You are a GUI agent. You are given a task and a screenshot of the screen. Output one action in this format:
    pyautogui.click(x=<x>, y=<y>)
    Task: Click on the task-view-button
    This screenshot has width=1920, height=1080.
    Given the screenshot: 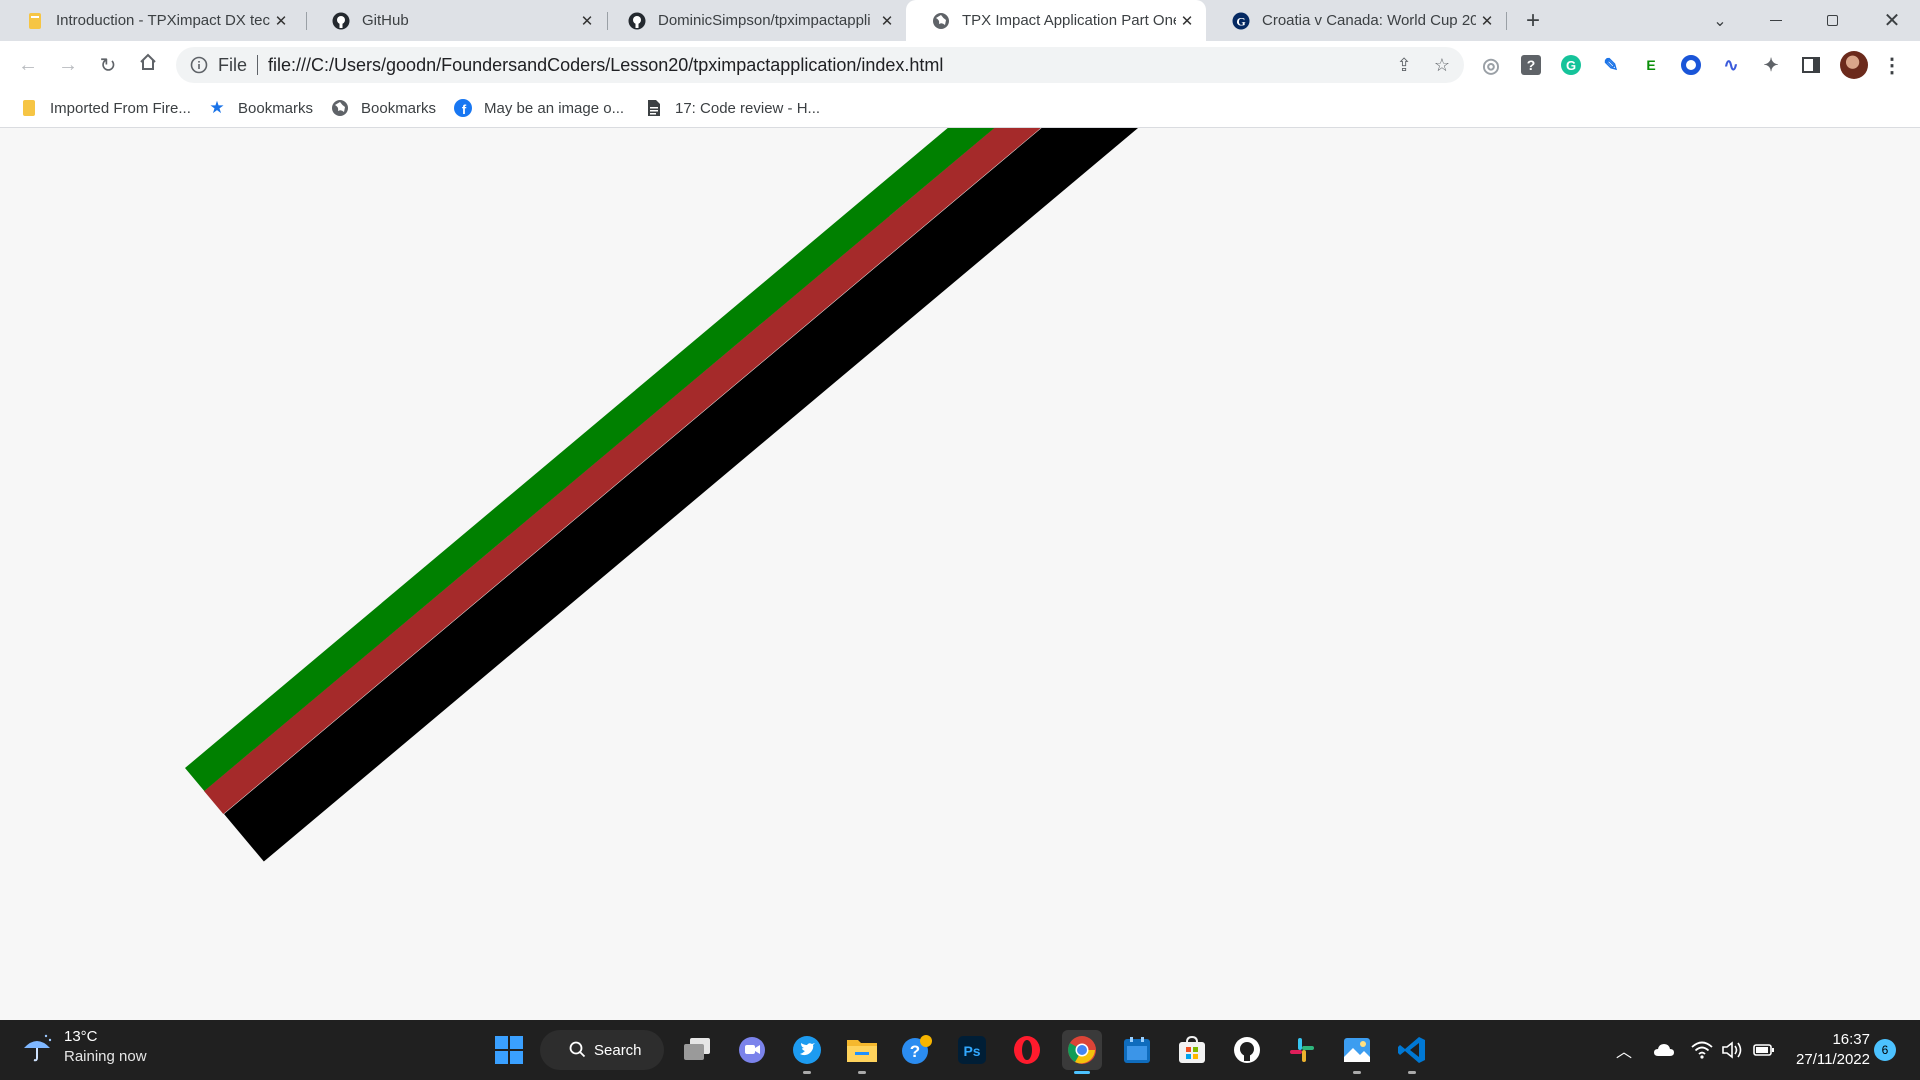 What is the action you would take?
    pyautogui.click(x=697, y=1050)
    